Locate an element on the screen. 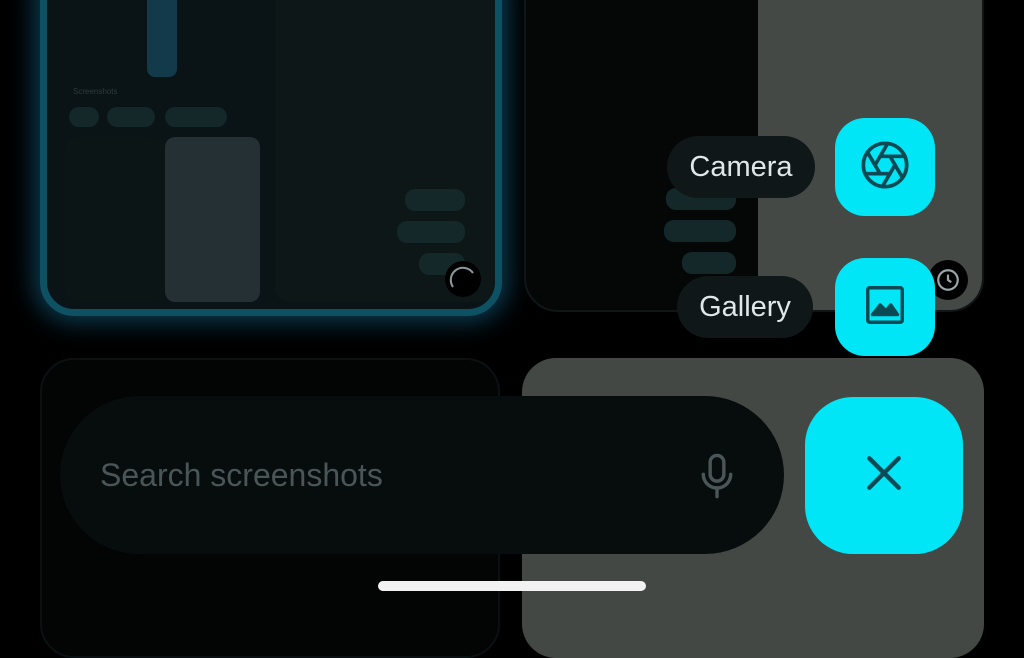 This screenshot has height=658, width=1024. thumbnail-detail is located at coordinates (162, 38).